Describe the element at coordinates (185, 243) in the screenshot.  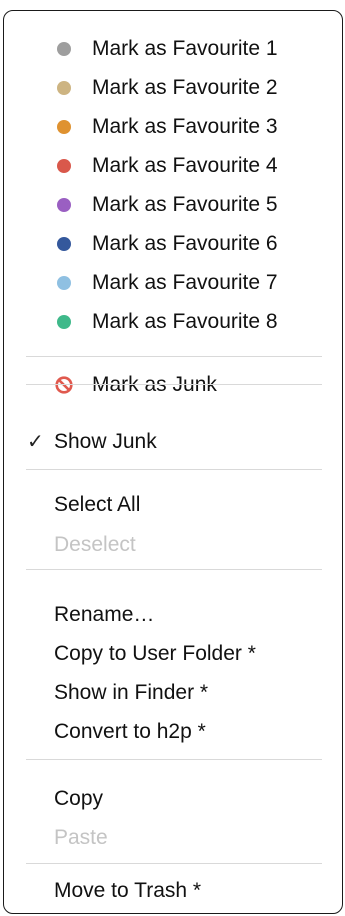
I see `mark-favourite-6-label: Mark as Favourite 6` at that location.